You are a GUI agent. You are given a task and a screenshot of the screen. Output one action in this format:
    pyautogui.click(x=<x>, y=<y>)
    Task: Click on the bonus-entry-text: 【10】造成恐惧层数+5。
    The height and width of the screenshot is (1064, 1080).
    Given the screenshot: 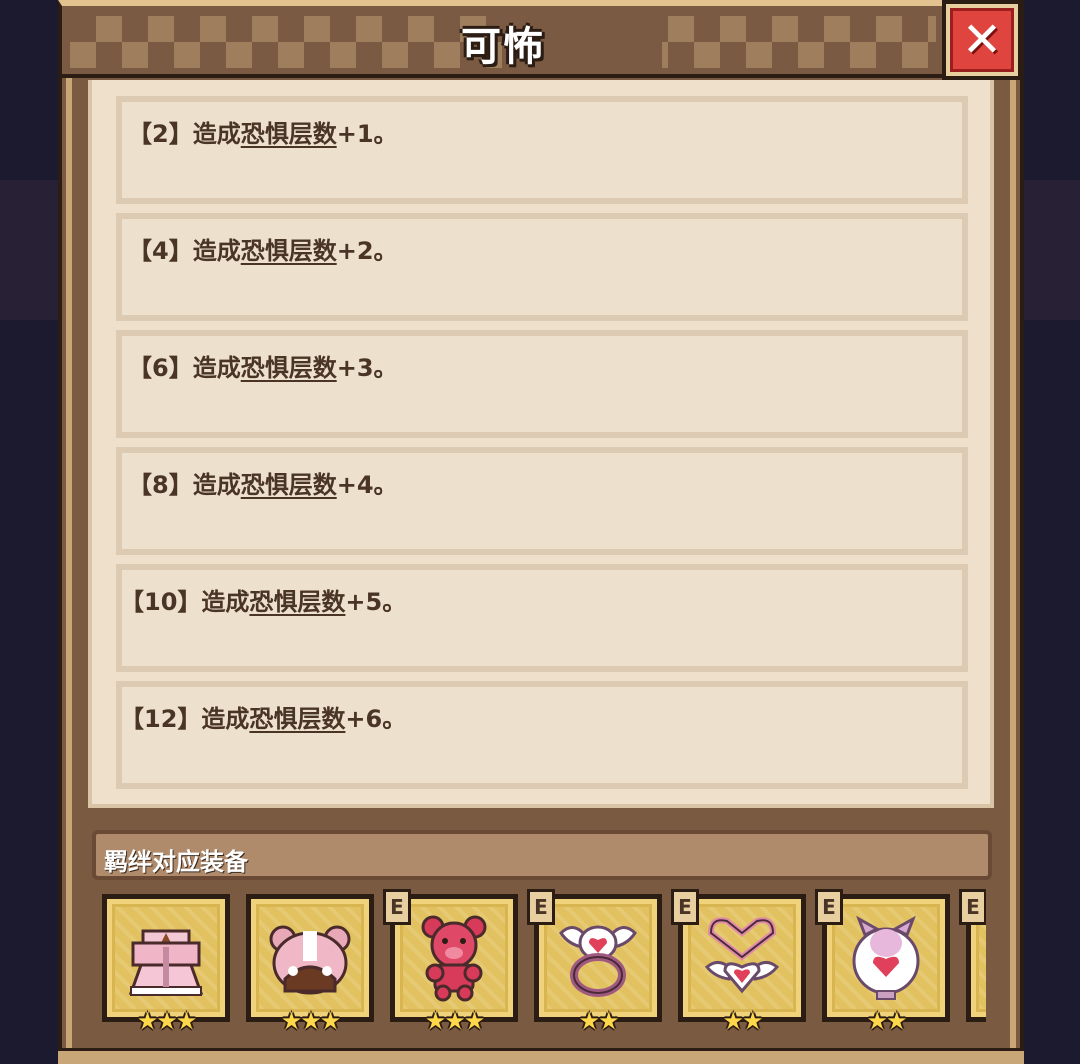 What is the action you would take?
    pyautogui.click(x=263, y=599)
    